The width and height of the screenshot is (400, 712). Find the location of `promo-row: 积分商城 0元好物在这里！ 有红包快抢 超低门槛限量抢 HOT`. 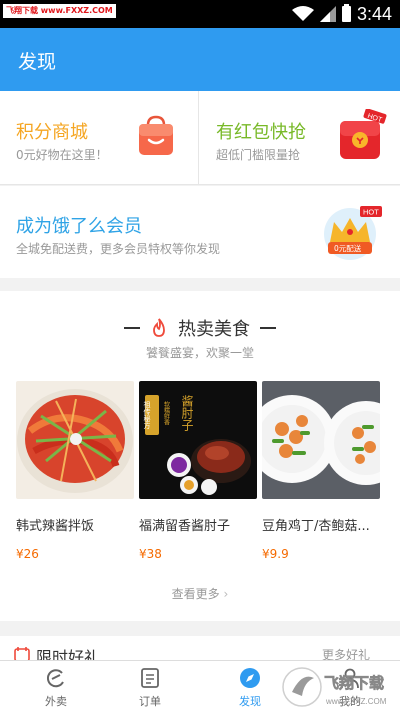

promo-row: 积分商城 0元好物在这里！ 有红包快抢 超低门槛限量抢 HOT is located at coordinates (200, 138).